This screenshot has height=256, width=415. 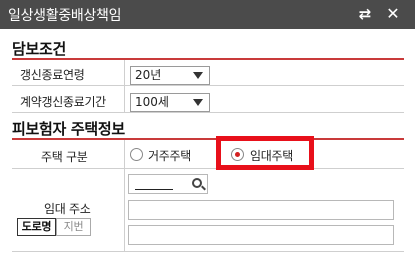 I want to click on renewal-end-age-value: 20년, so click(x=148, y=75).